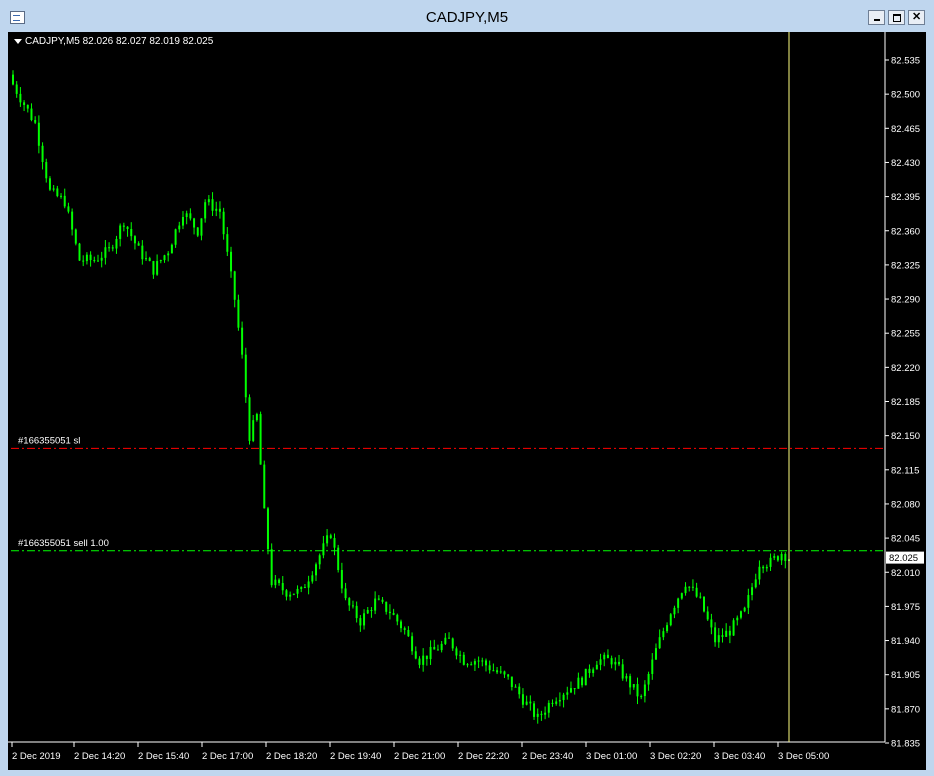 Image resolution: width=934 pixels, height=776 pixels. What do you see at coordinates (611, 756) in the screenshot?
I see `time-tick-label: 3 Dec 01:00` at bounding box center [611, 756].